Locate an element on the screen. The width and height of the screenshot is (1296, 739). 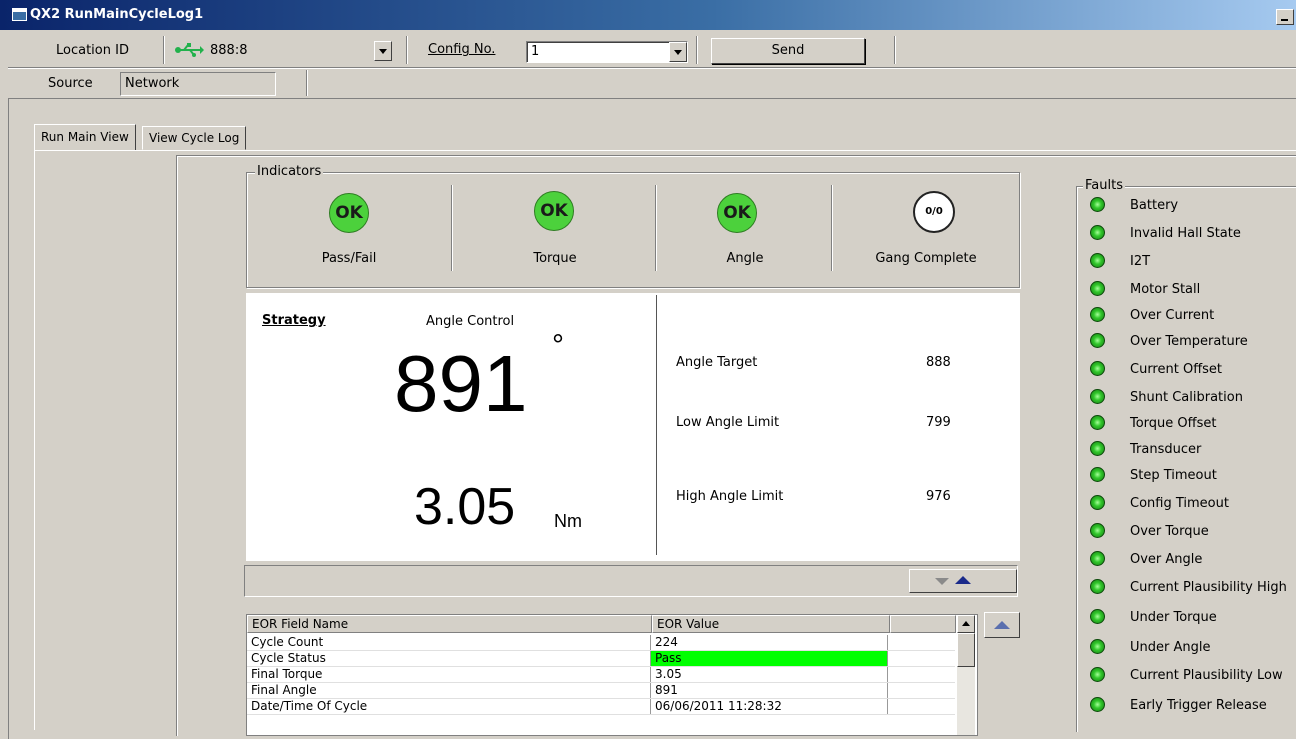
fault-item: Shunt Calibration is located at coordinates (1193, 398).